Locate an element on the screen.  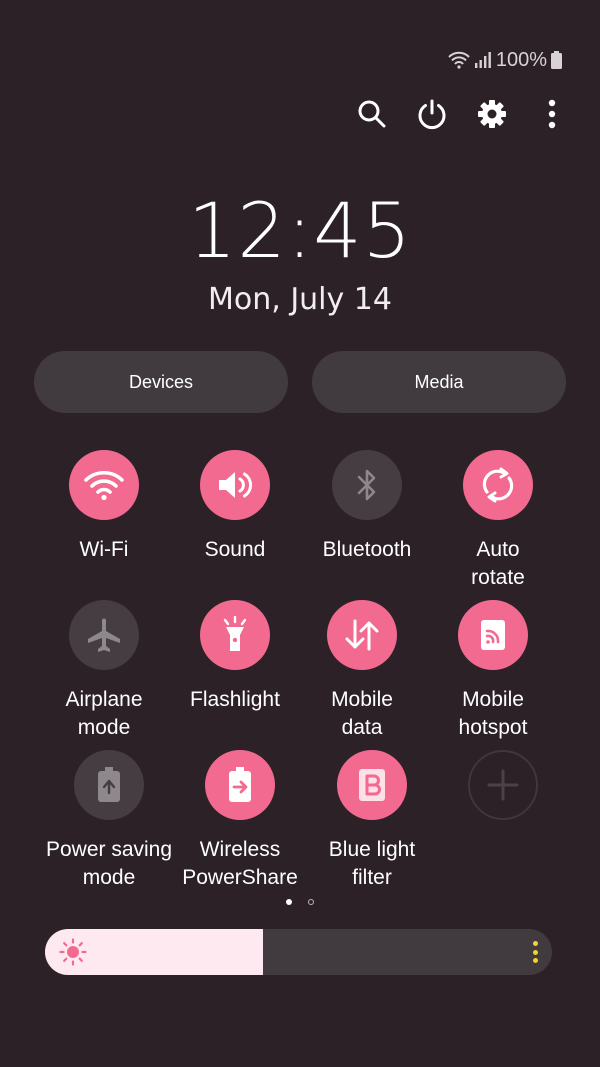
mobile-data-icon is located at coordinates (362, 635).